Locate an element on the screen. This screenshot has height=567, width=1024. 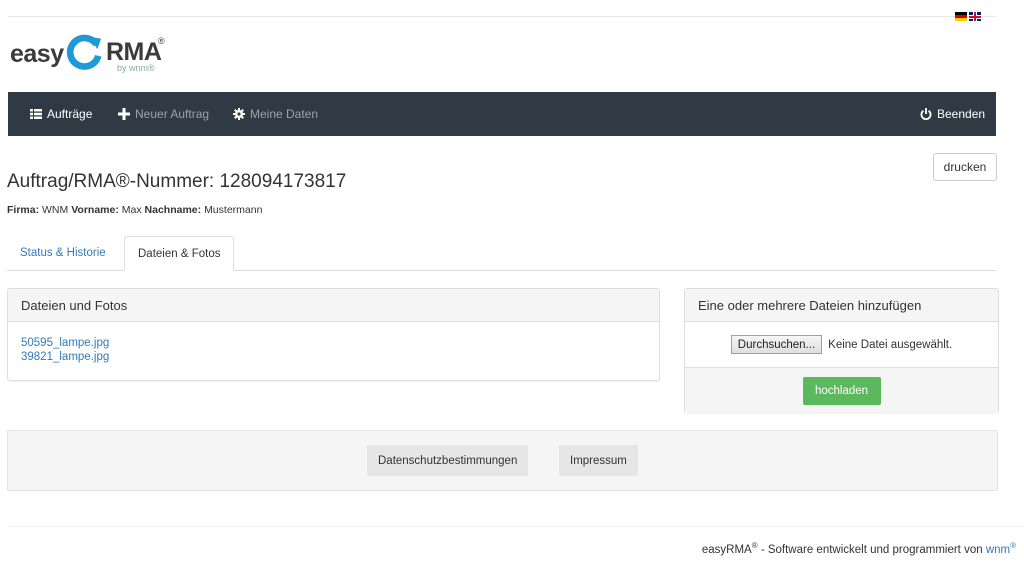
file-input: Durchsuchen... Keine Datei ausgewählt. is located at coordinates (841, 345).